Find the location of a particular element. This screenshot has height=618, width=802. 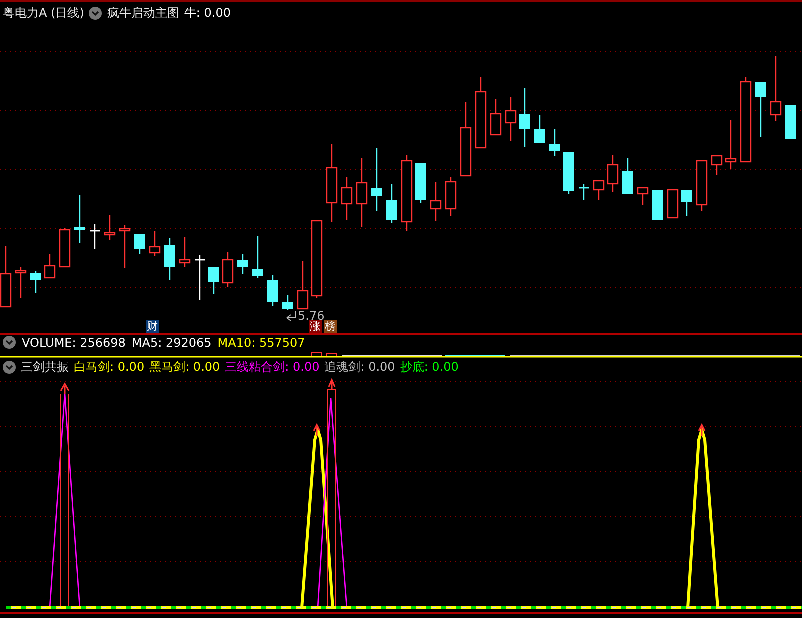

signal-reading: 抄底: 0.00 is located at coordinates (429, 367).